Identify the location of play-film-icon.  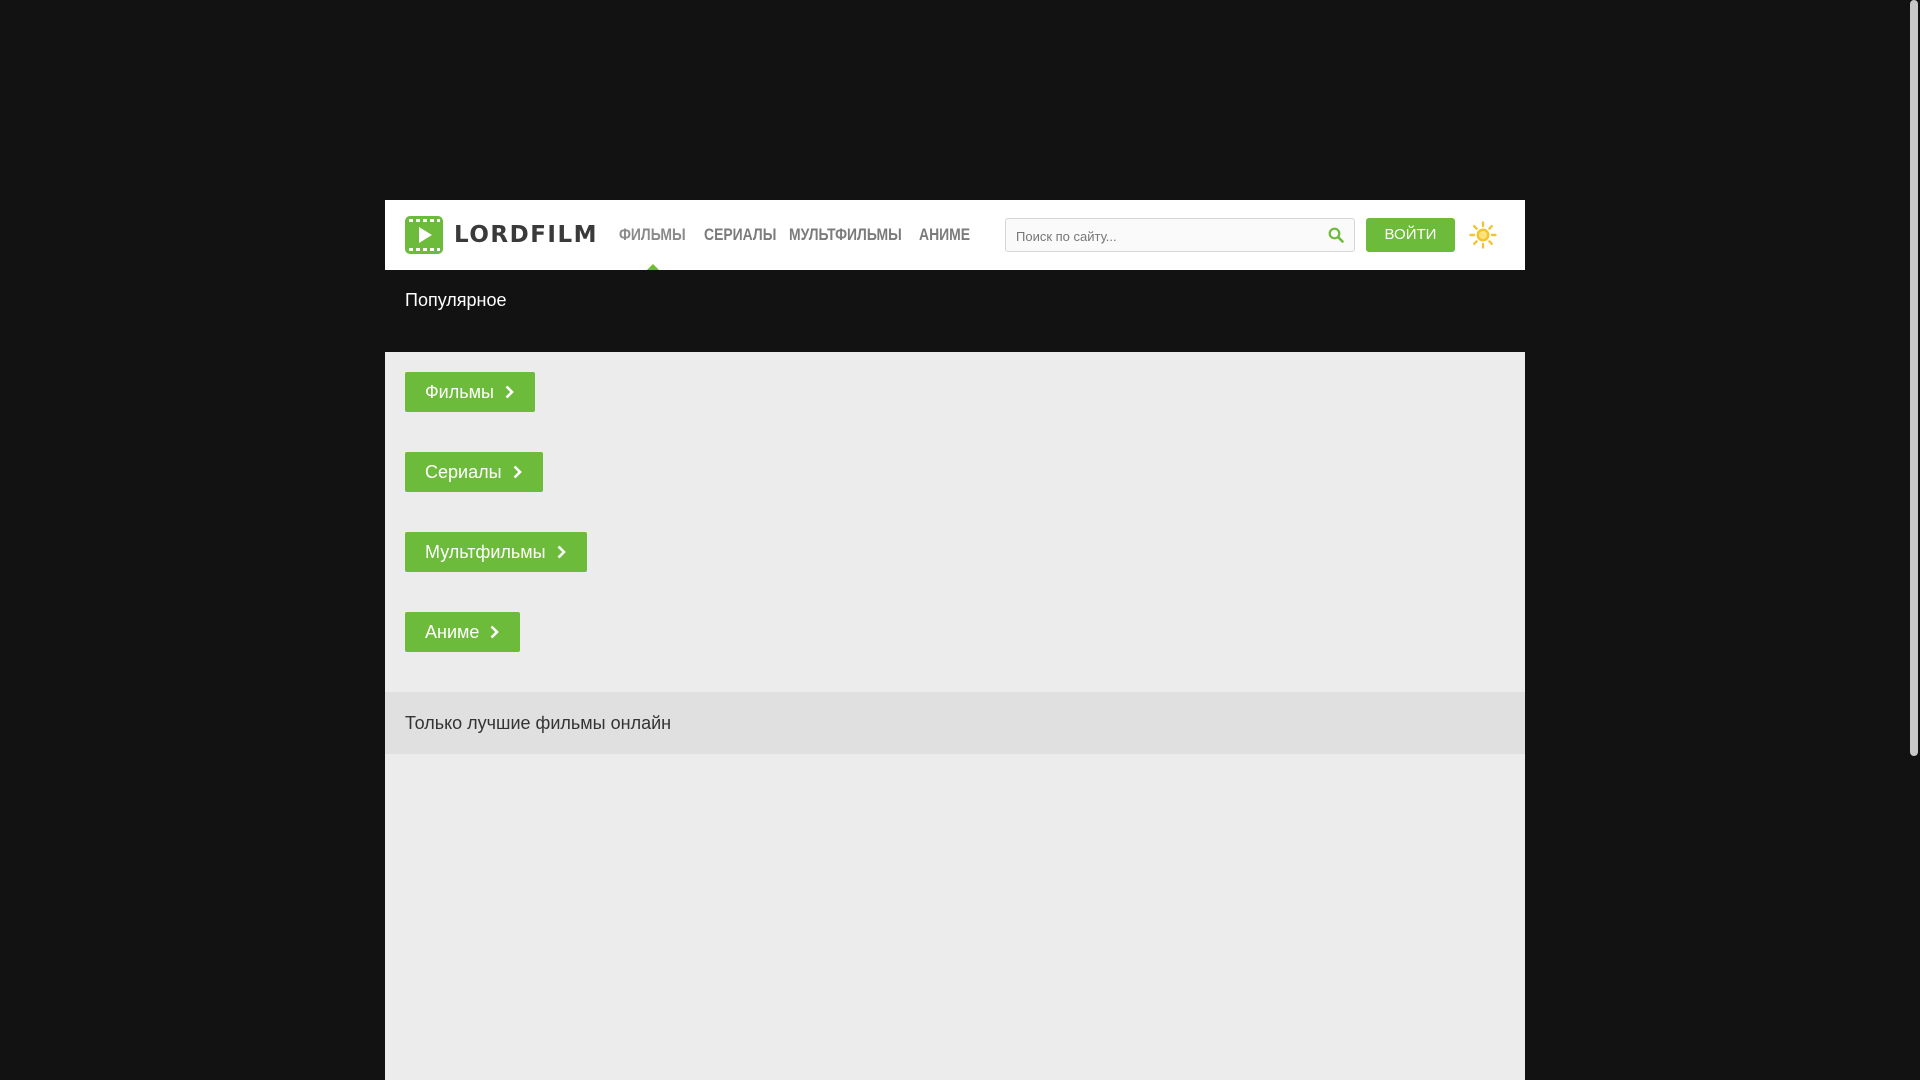
(424, 235).